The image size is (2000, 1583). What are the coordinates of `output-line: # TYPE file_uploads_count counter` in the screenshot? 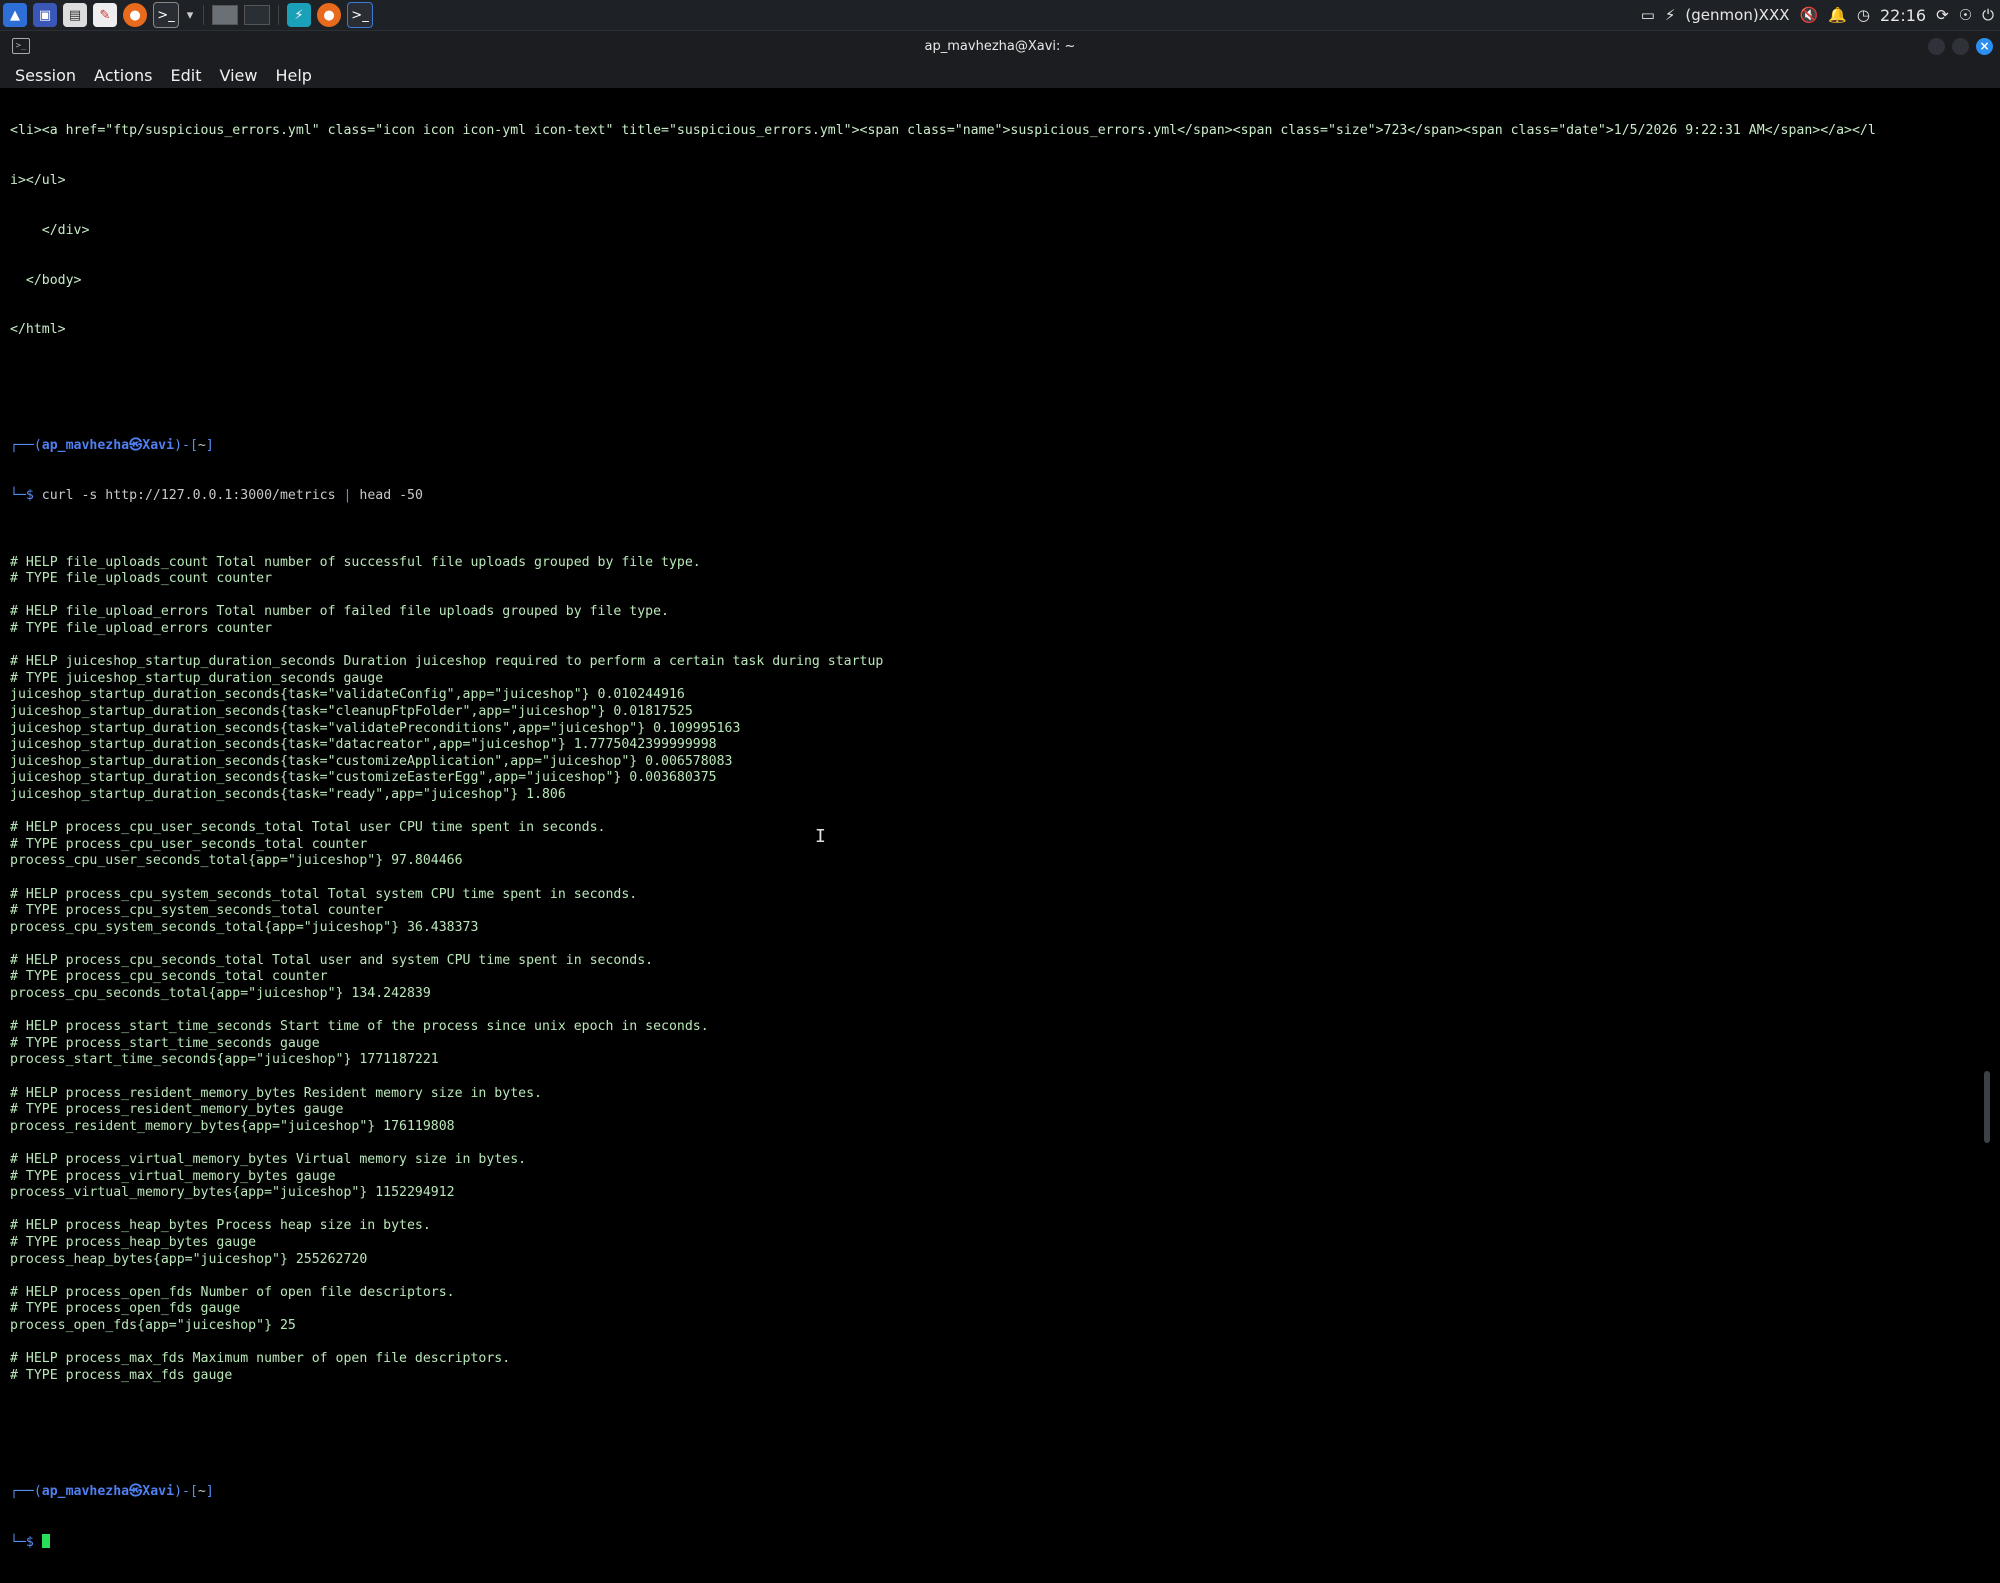 It's located at (141, 579).